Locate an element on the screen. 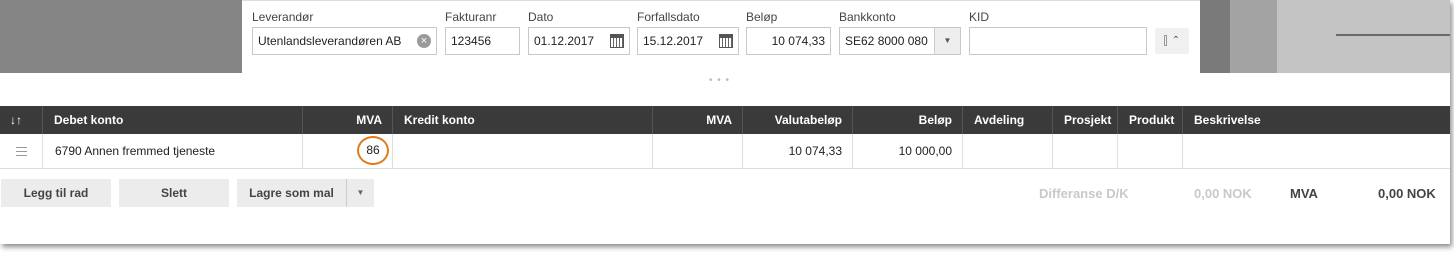  cell-debet-konto: 6790 Annen fremmed tjeneste is located at coordinates (173, 151).